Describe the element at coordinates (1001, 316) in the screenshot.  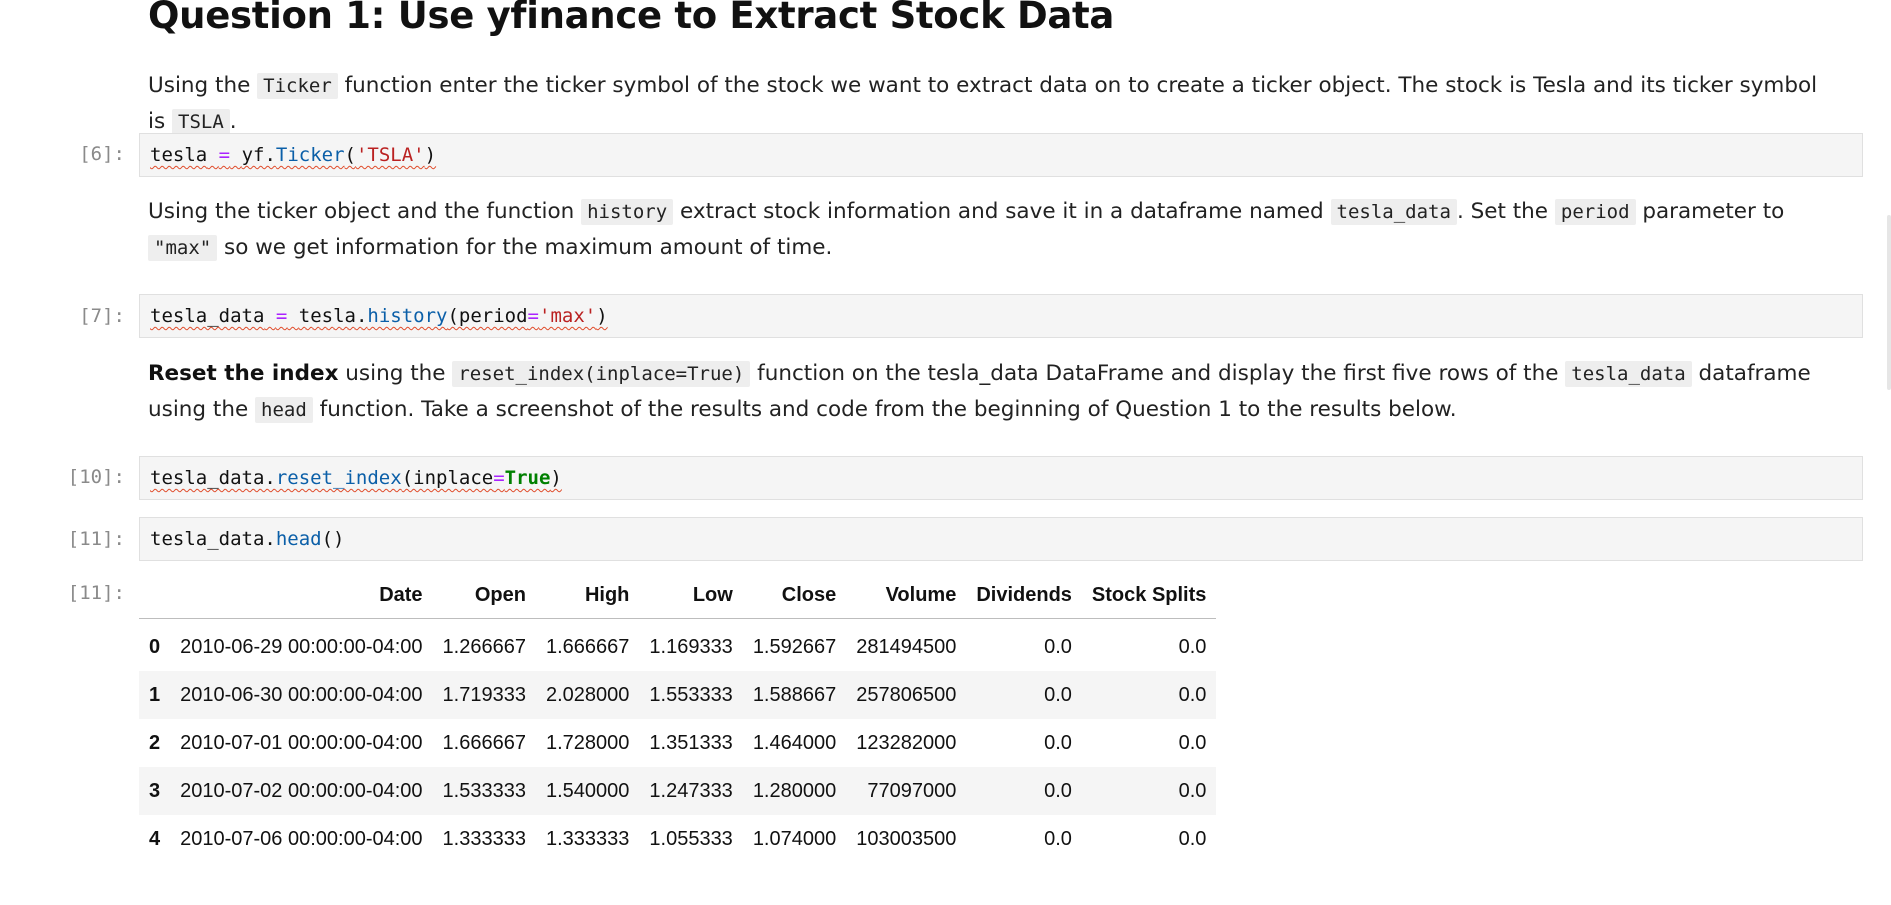
I see `code-cell-7: tesla_data = tesla.history(period='max')` at that location.